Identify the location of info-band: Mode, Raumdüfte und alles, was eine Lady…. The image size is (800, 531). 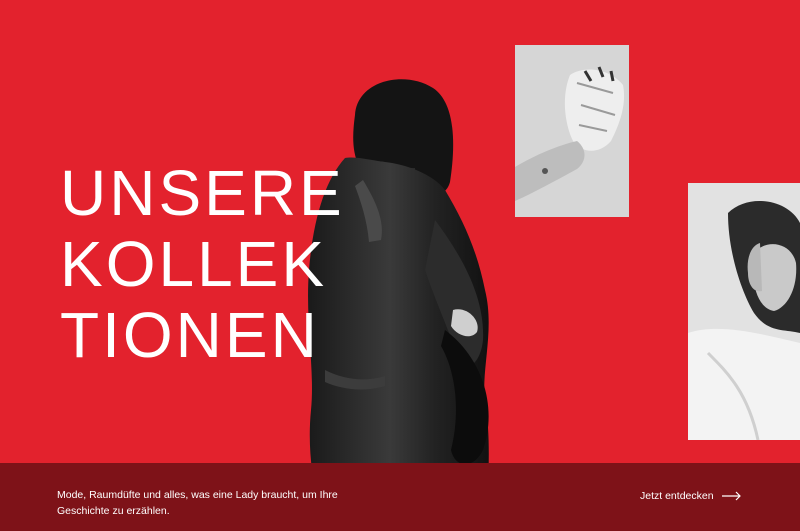
(400, 497).